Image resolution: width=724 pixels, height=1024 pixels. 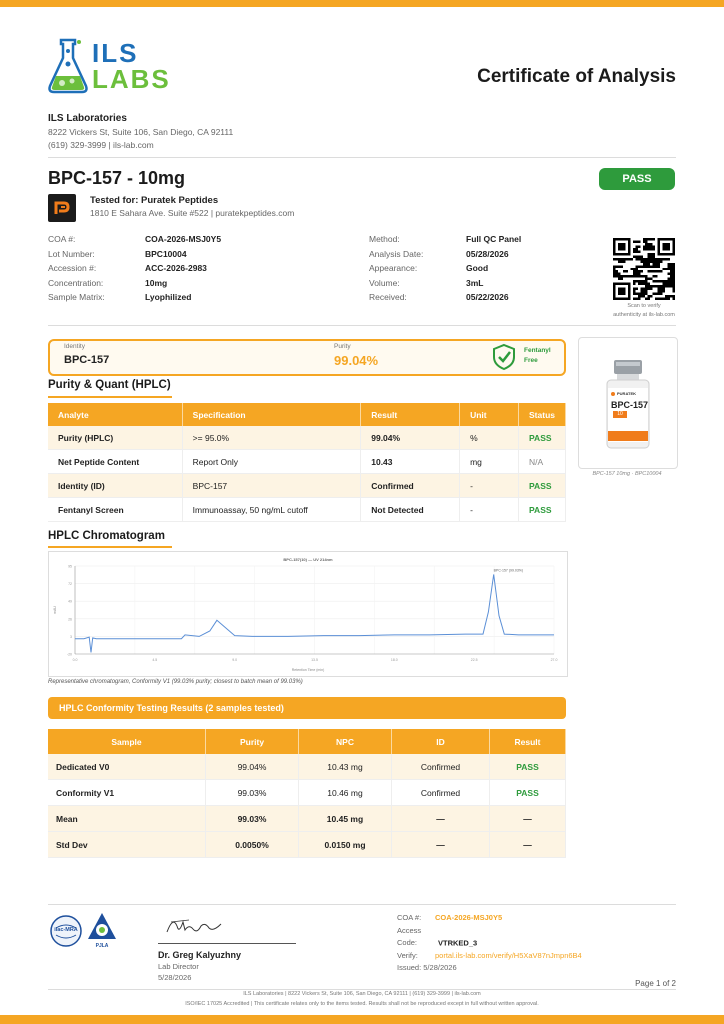 I want to click on client-logo-icon, so click(x=62, y=208).